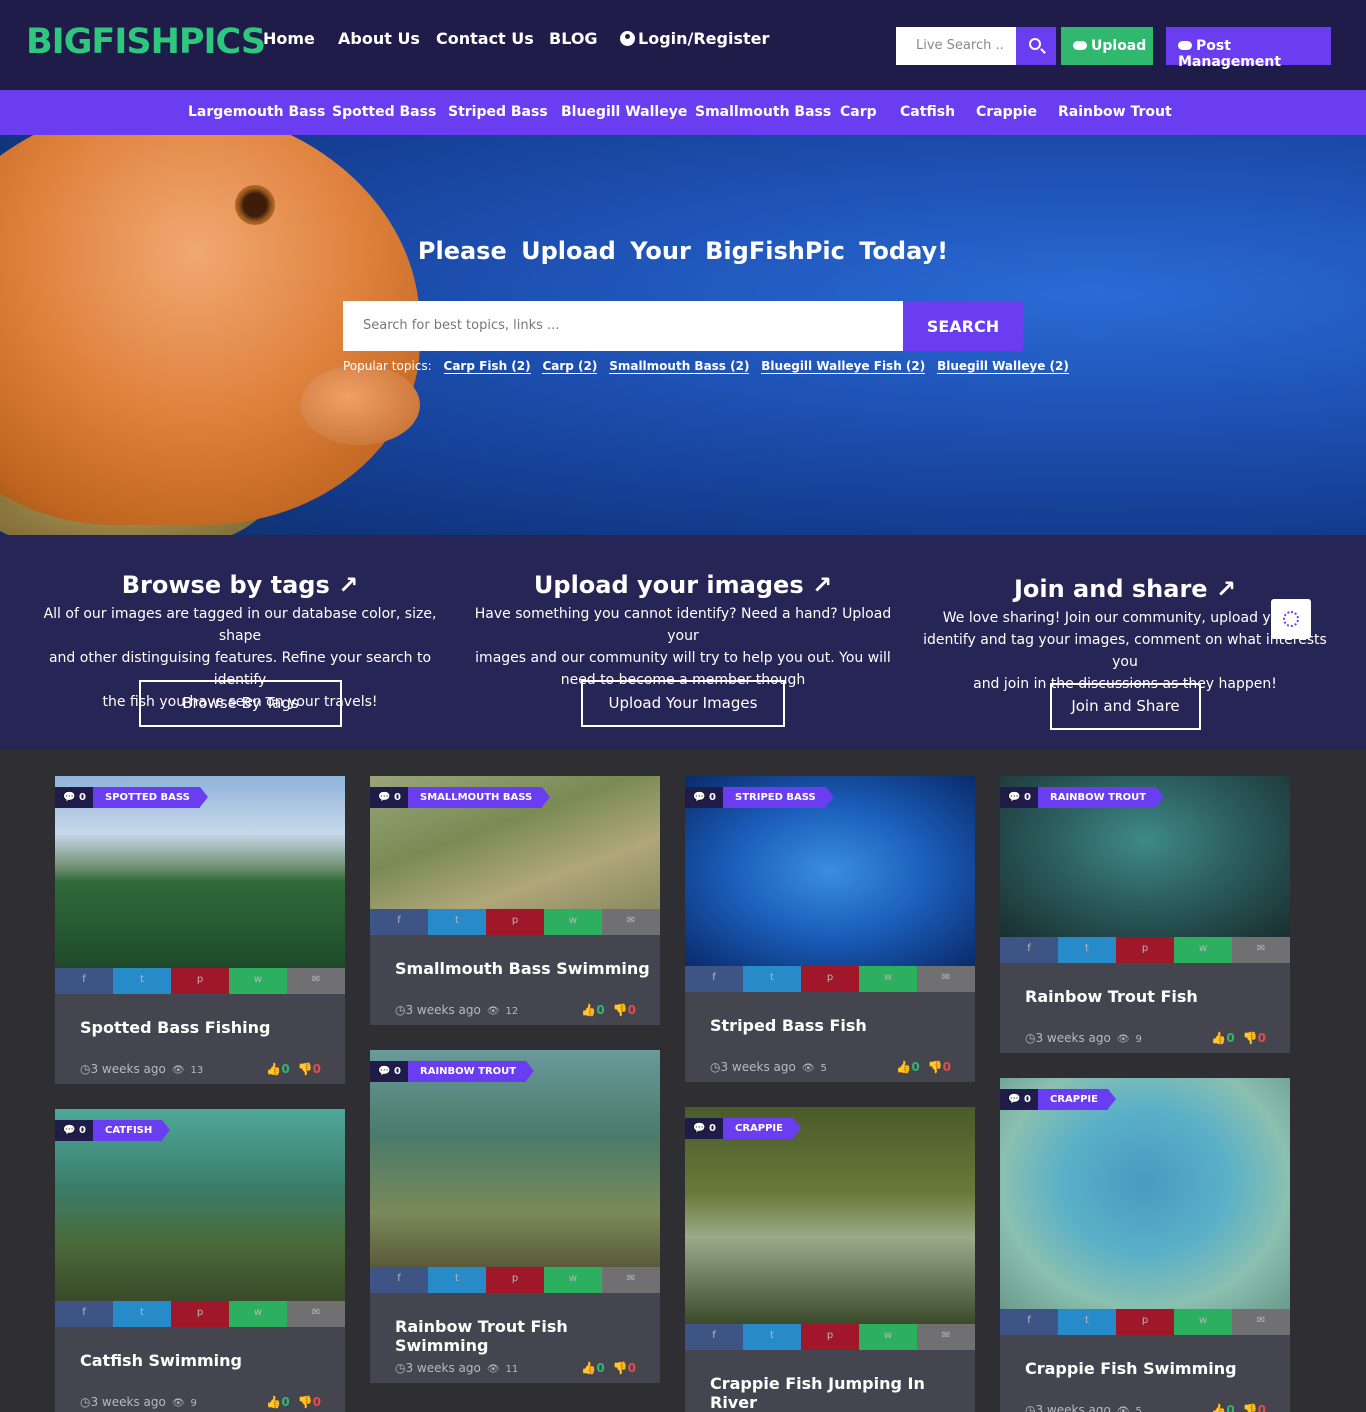 Image resolution: width=1366 pixels, height=1412 pixels. What do you see at coordinates (498, 112) in the screenshot?
I see `category-striped-bass: Striped Bass` at bounding box center [498, 112].